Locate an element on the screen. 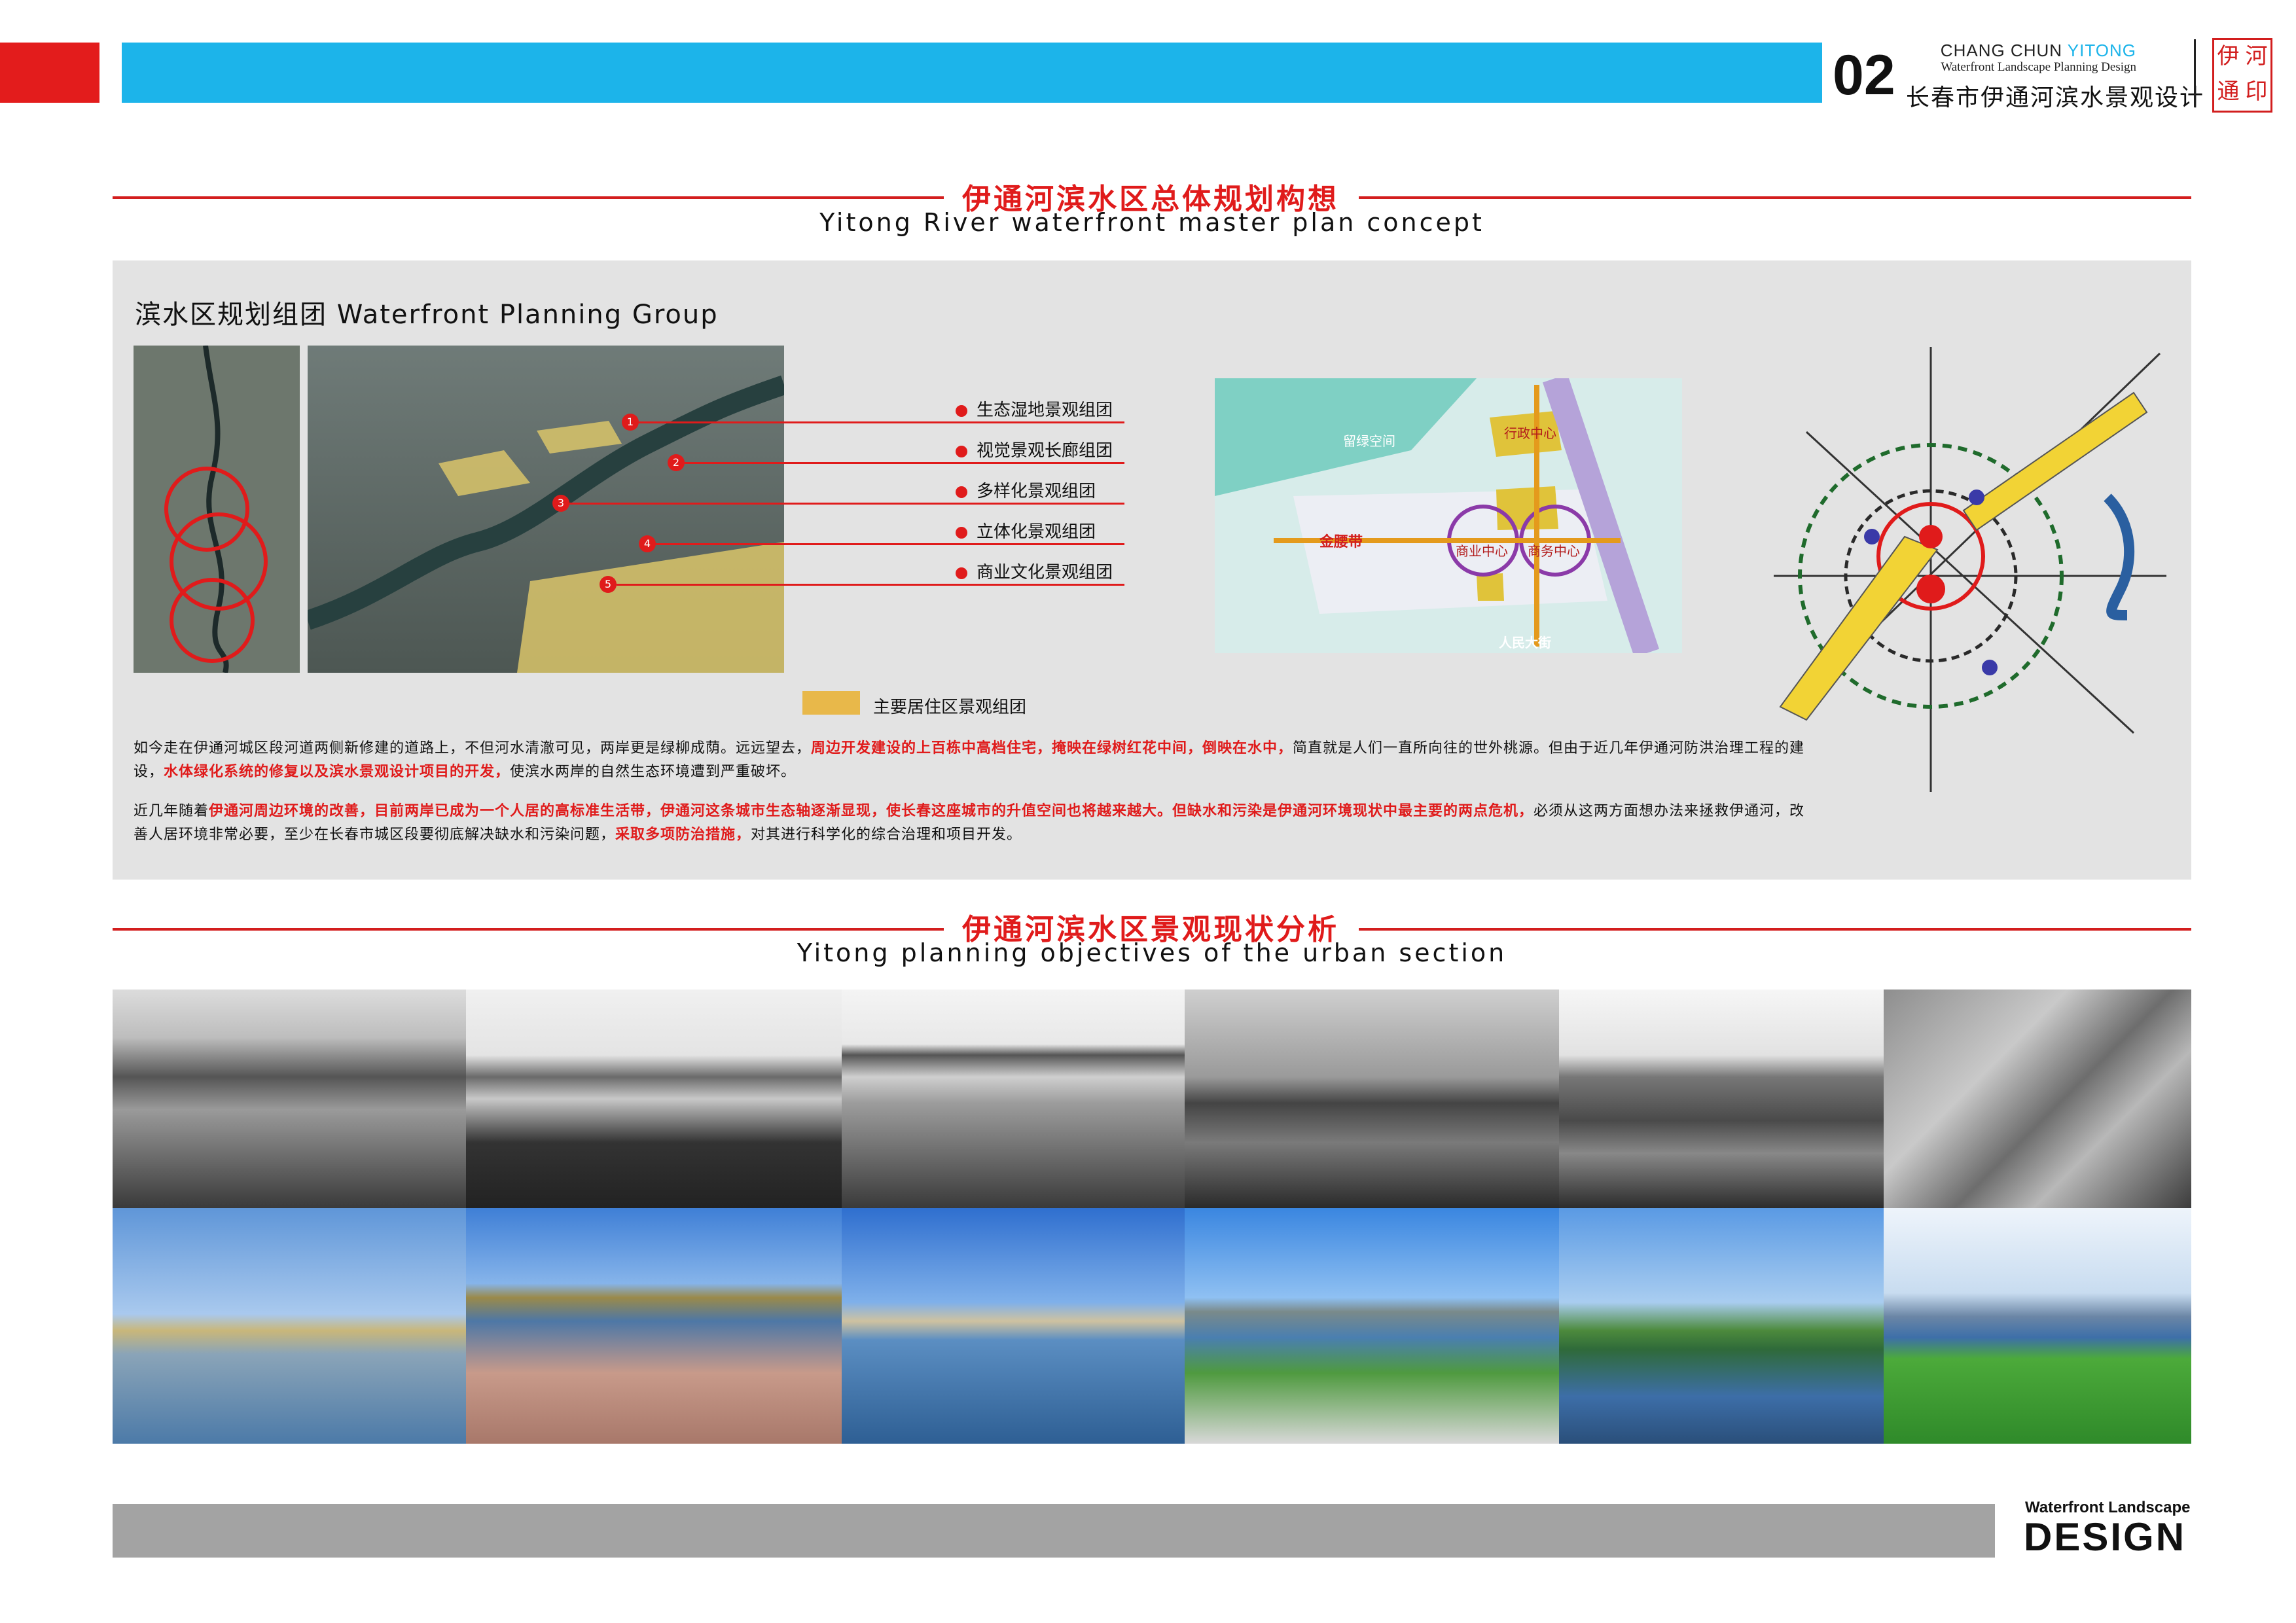  group-label-4: 立体化景观组团 is located at coordinates (1026, 530).